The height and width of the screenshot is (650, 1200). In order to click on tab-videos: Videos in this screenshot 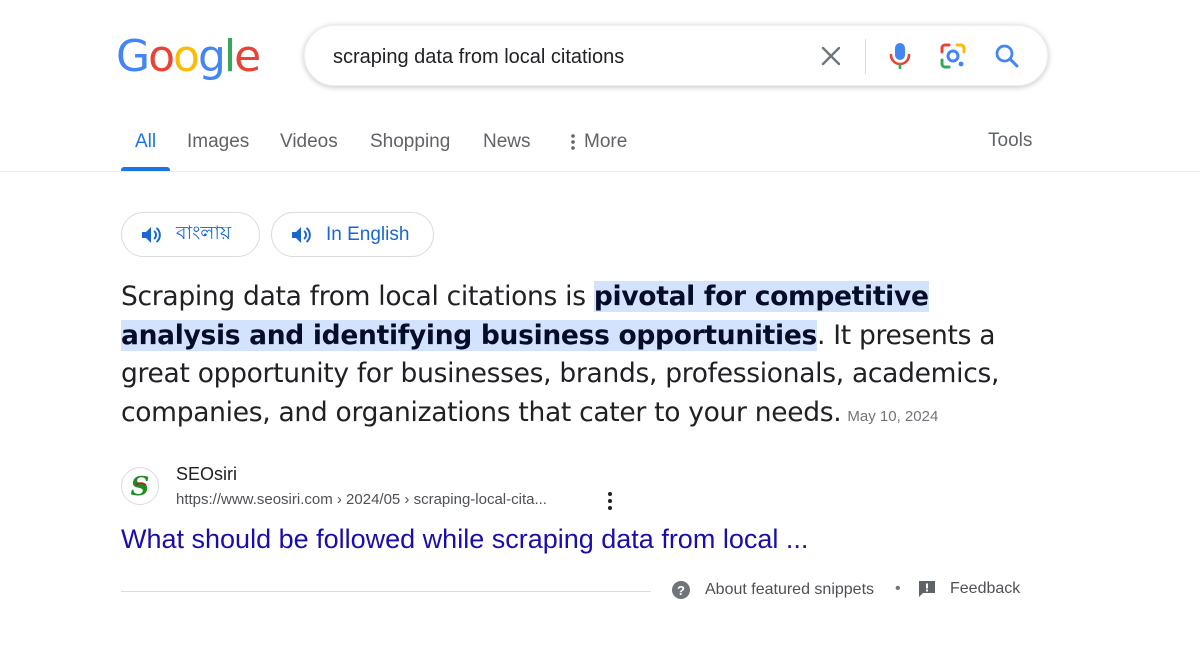, I will do `click(309, 142)`.